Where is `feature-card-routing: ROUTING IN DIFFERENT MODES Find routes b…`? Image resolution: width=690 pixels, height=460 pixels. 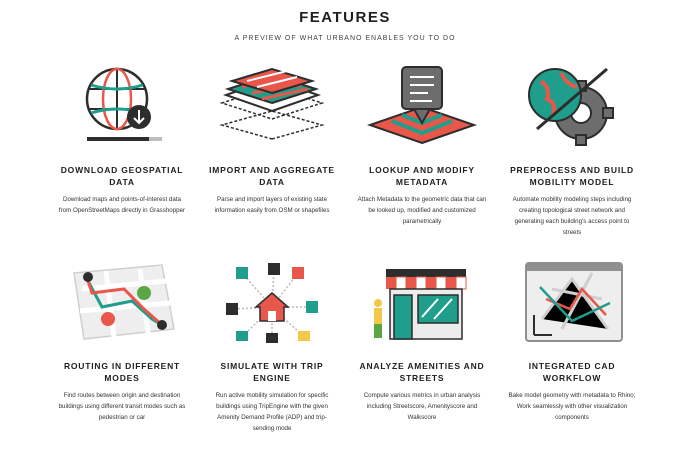 feature-card-routing: ROUTING IN DIFFERENT MODES Find routes b… is located at coordinates (122, 356).